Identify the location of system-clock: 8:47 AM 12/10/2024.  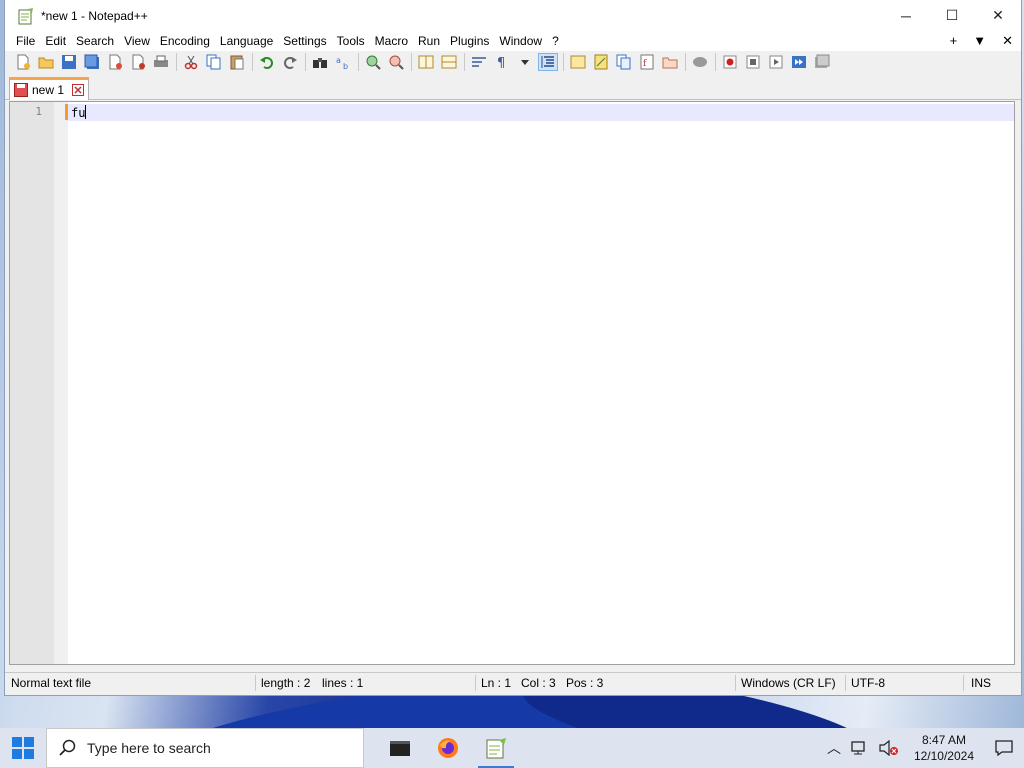
(944, 748).